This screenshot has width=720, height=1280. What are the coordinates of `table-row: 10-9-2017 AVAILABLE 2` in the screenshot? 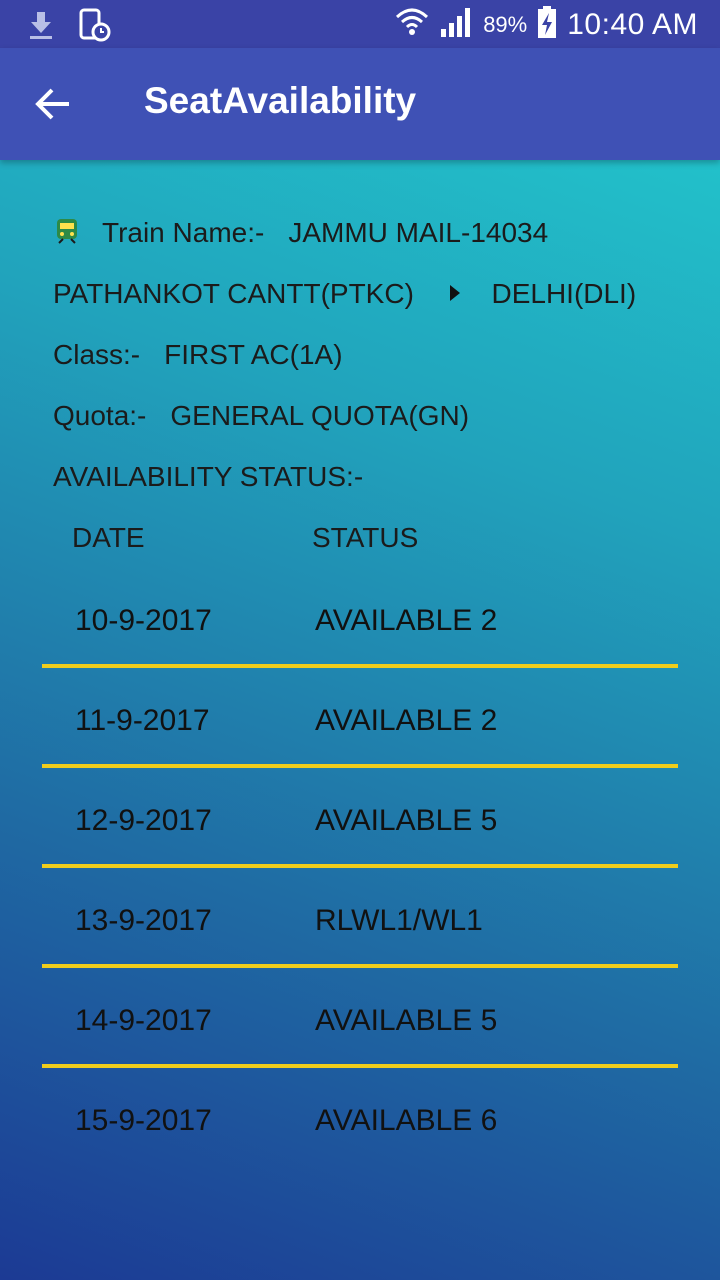 It's located at (360, 618).